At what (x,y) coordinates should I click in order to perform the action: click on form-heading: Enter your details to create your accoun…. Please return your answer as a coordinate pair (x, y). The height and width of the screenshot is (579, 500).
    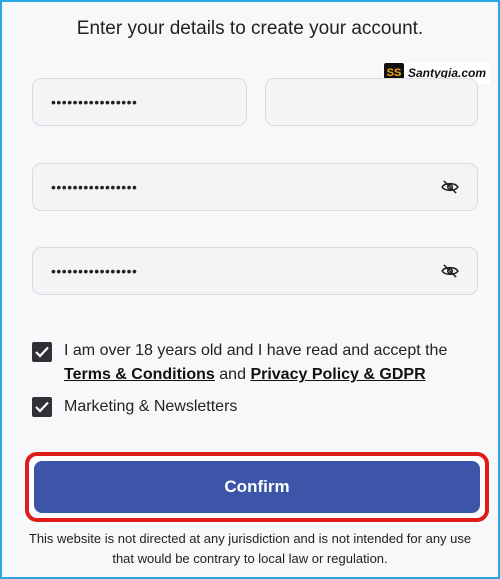
    Looking at the image, I should click on (250, 28).